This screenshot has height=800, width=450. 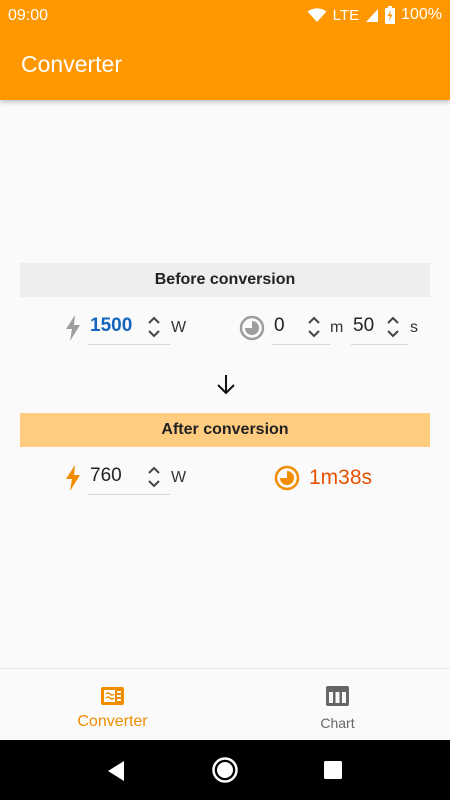 What do you see at coordinates (379, 327) in the screenshot?
I see `before-seconds-field: 50` at bounding box center [379, 327].